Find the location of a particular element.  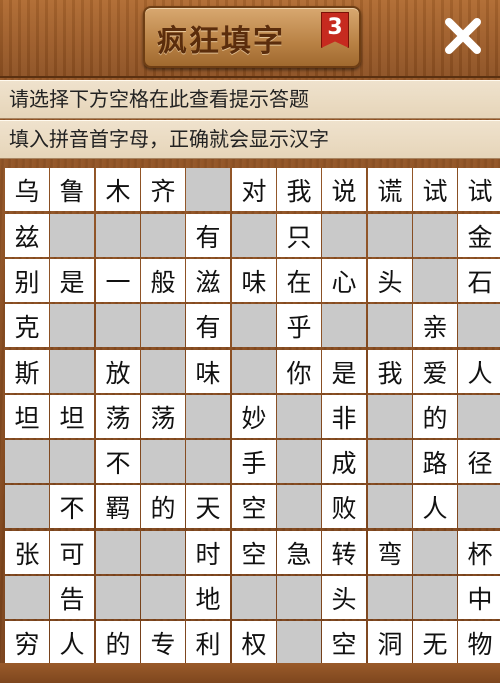

grid-cell-filled: 中 is located at coordinates (479, 597).